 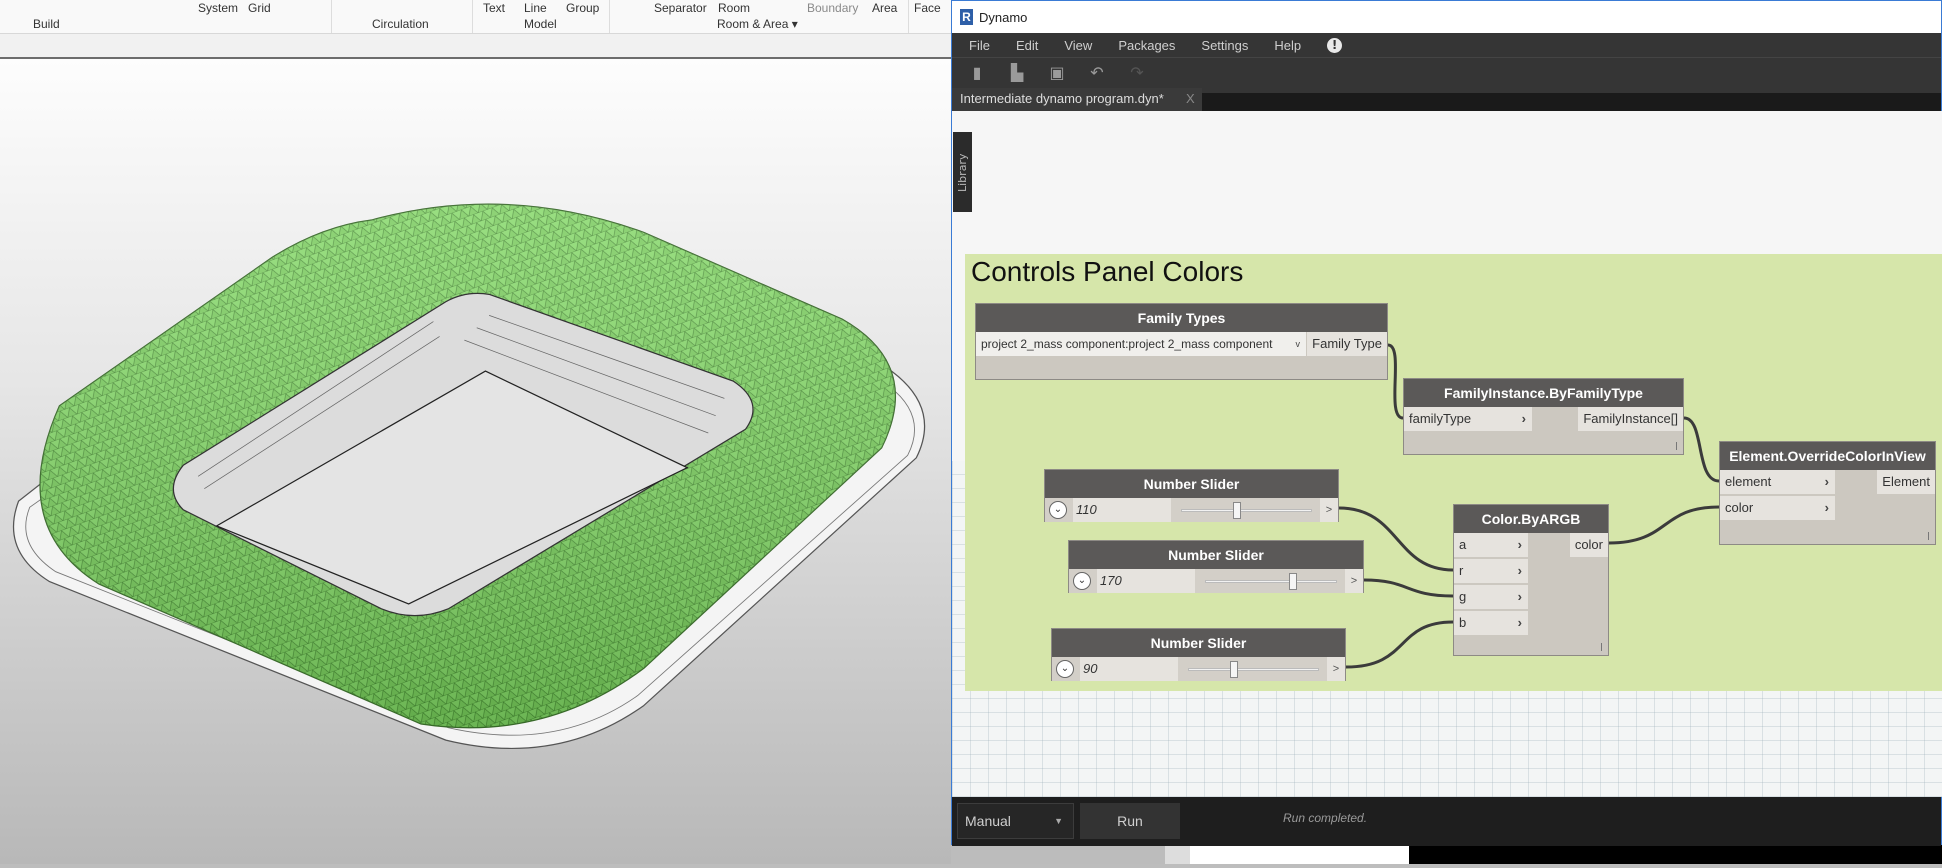 I want to click on input-port-r: r ›, so click(x=1491, y=571).